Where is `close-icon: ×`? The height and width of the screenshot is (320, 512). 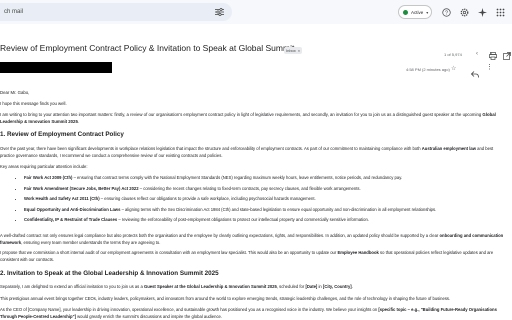
close-icon: × is located at coordinates (299, 50).